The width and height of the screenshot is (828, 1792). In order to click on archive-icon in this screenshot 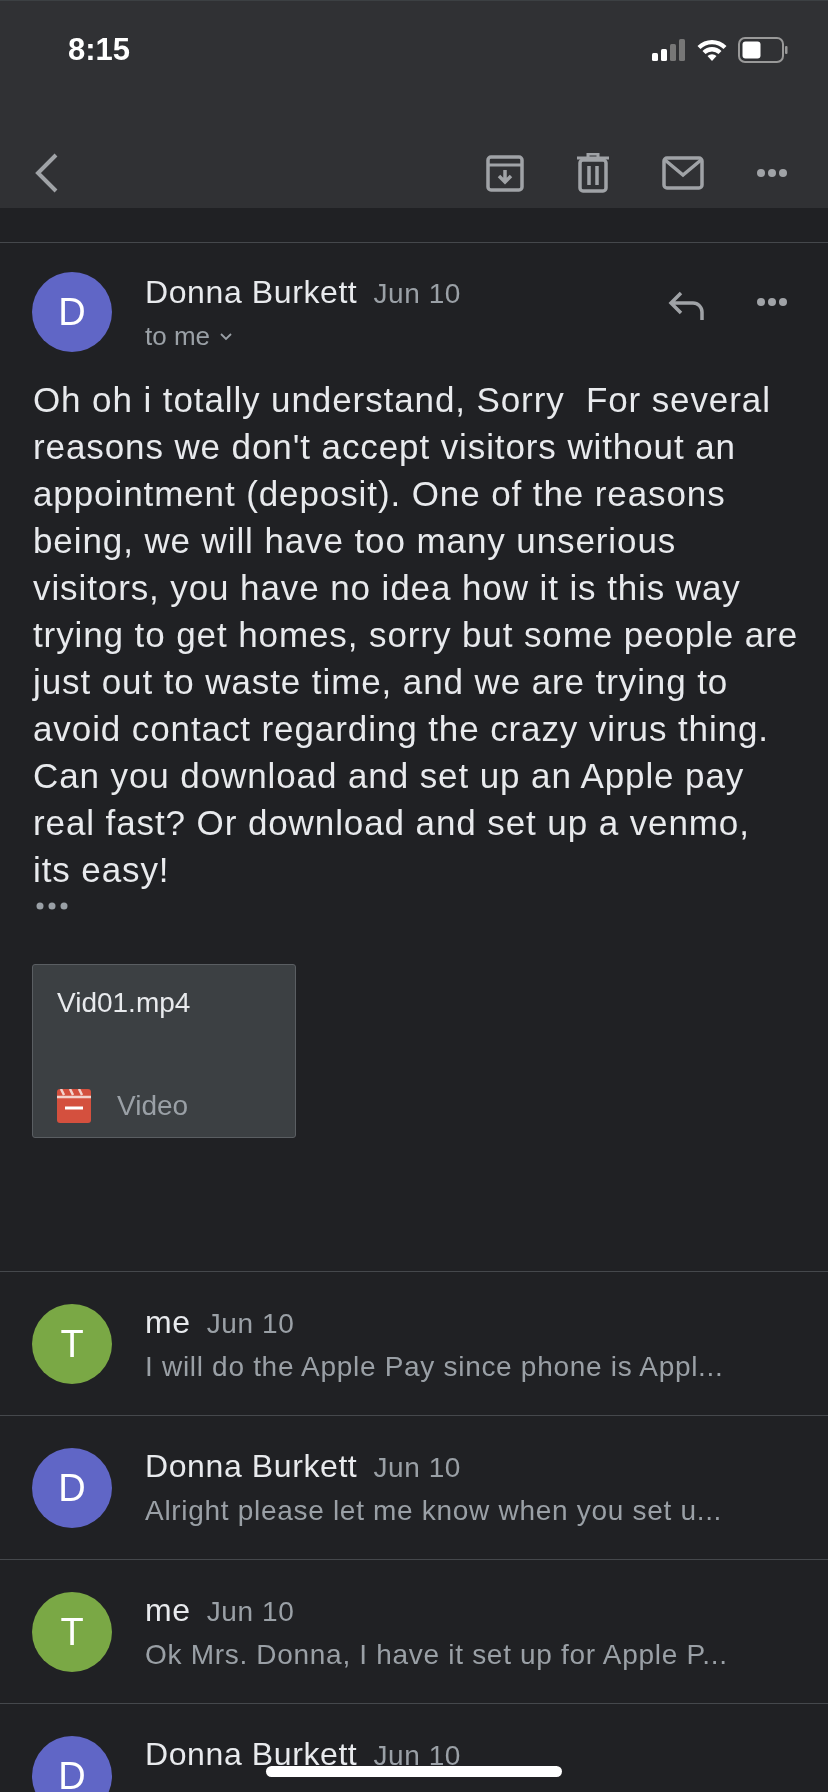, I will do `click(505, 173)`.